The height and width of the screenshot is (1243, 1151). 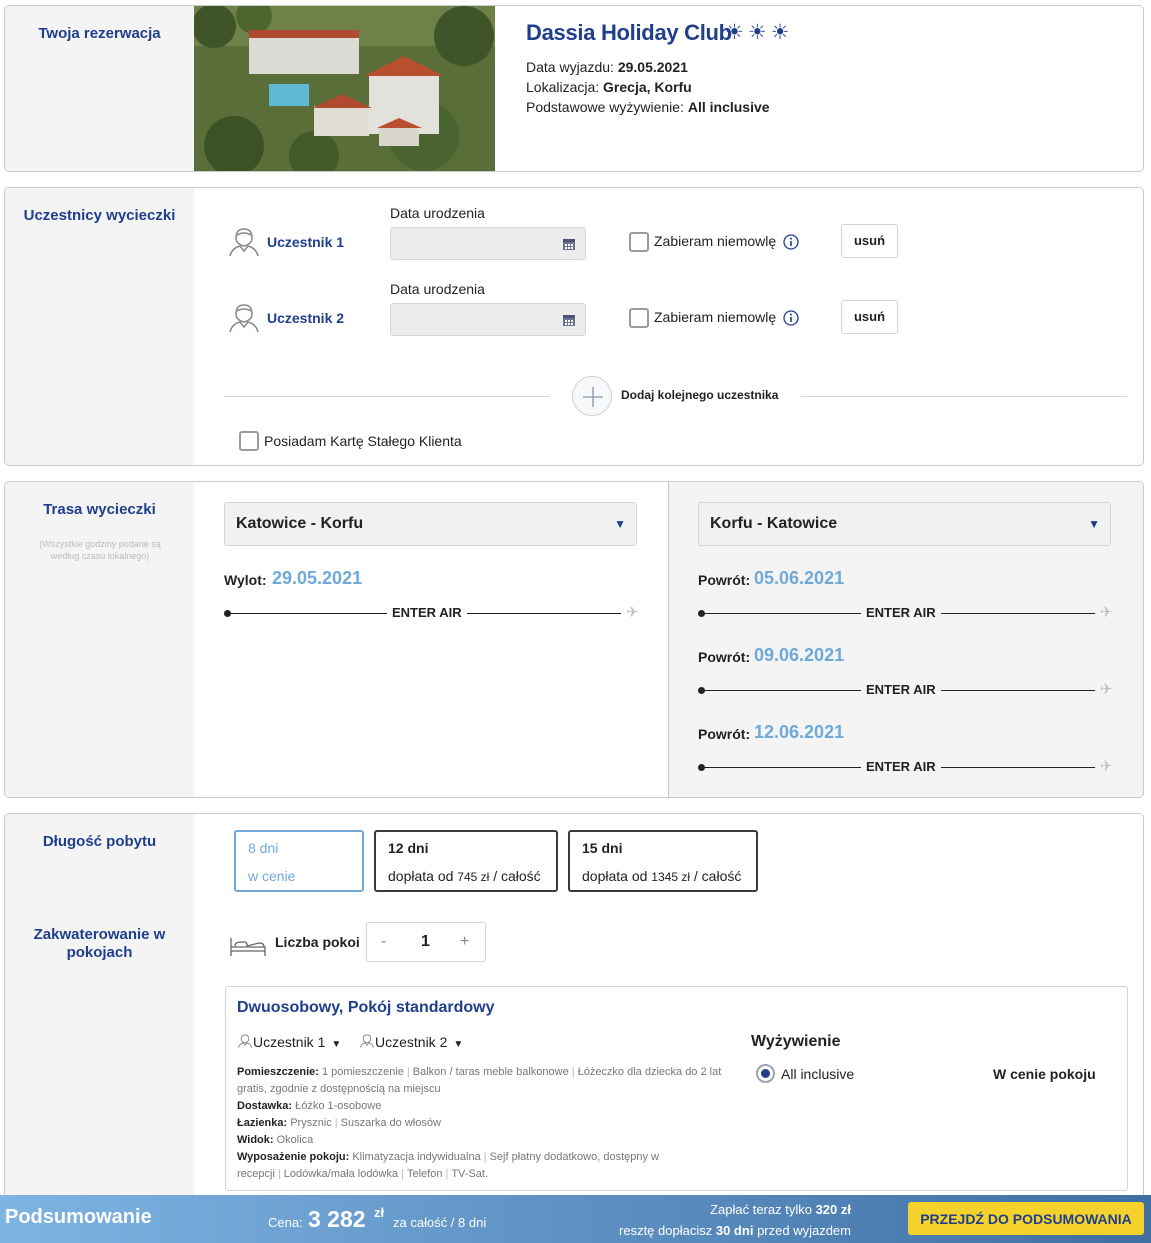 What do you see at coordinates (99, 639) in the screenshot?
I see `route-sidebar` at bounding box center [99, 639].